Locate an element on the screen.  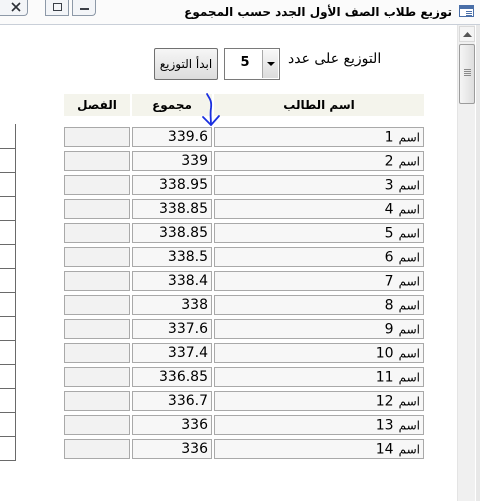
count-value: 5 is located at coordinates (245, 62).